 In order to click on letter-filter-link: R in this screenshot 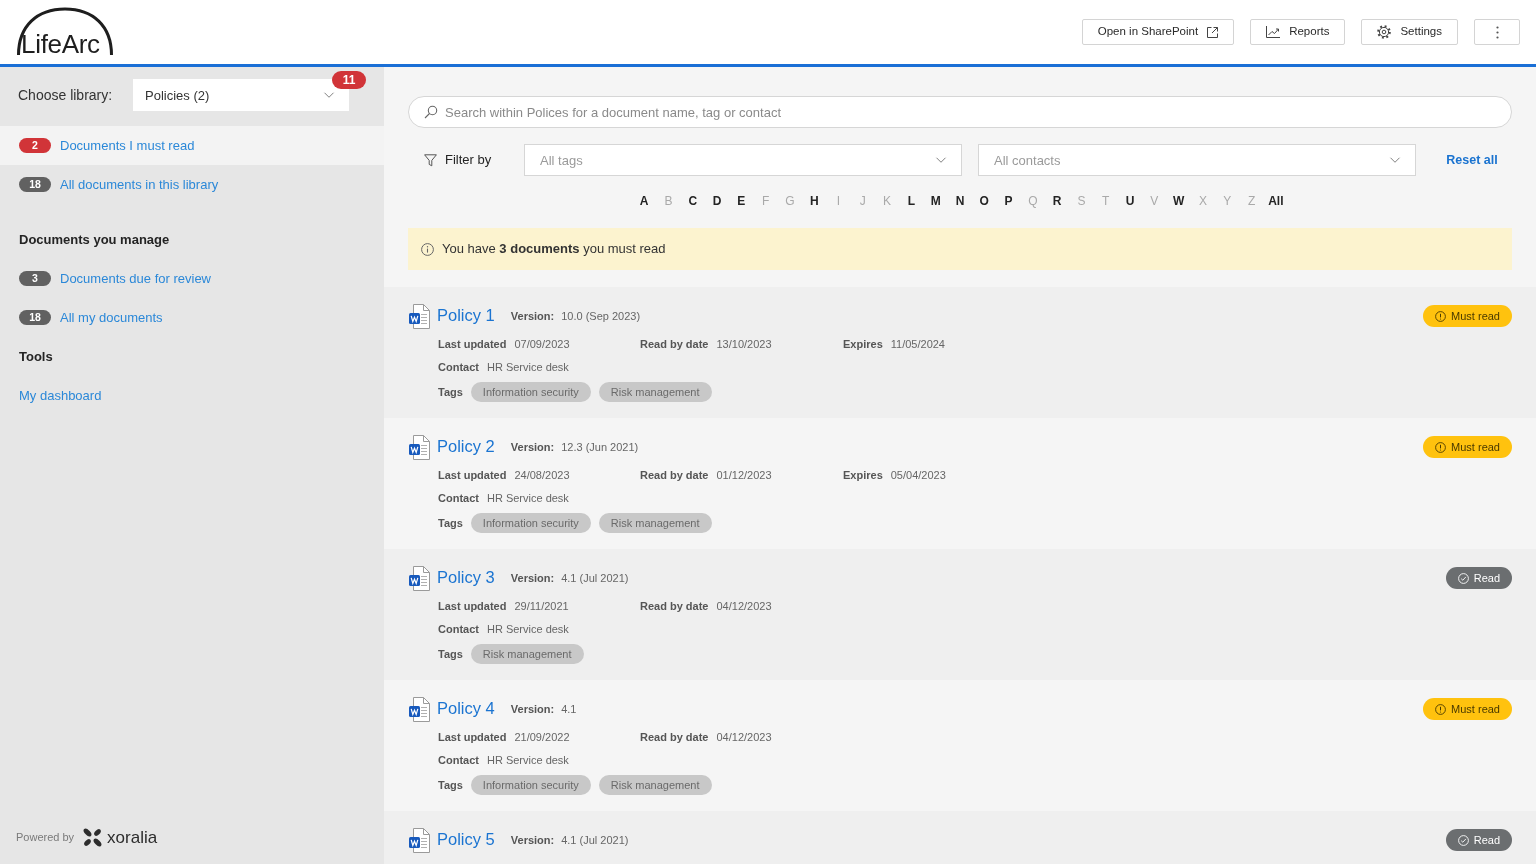, I will do `click(1057, 201)`.